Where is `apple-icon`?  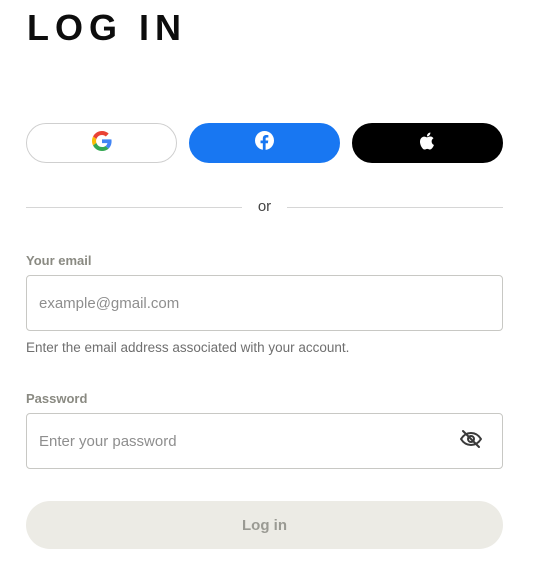
apple-icon is located at coordinates (428, 143).